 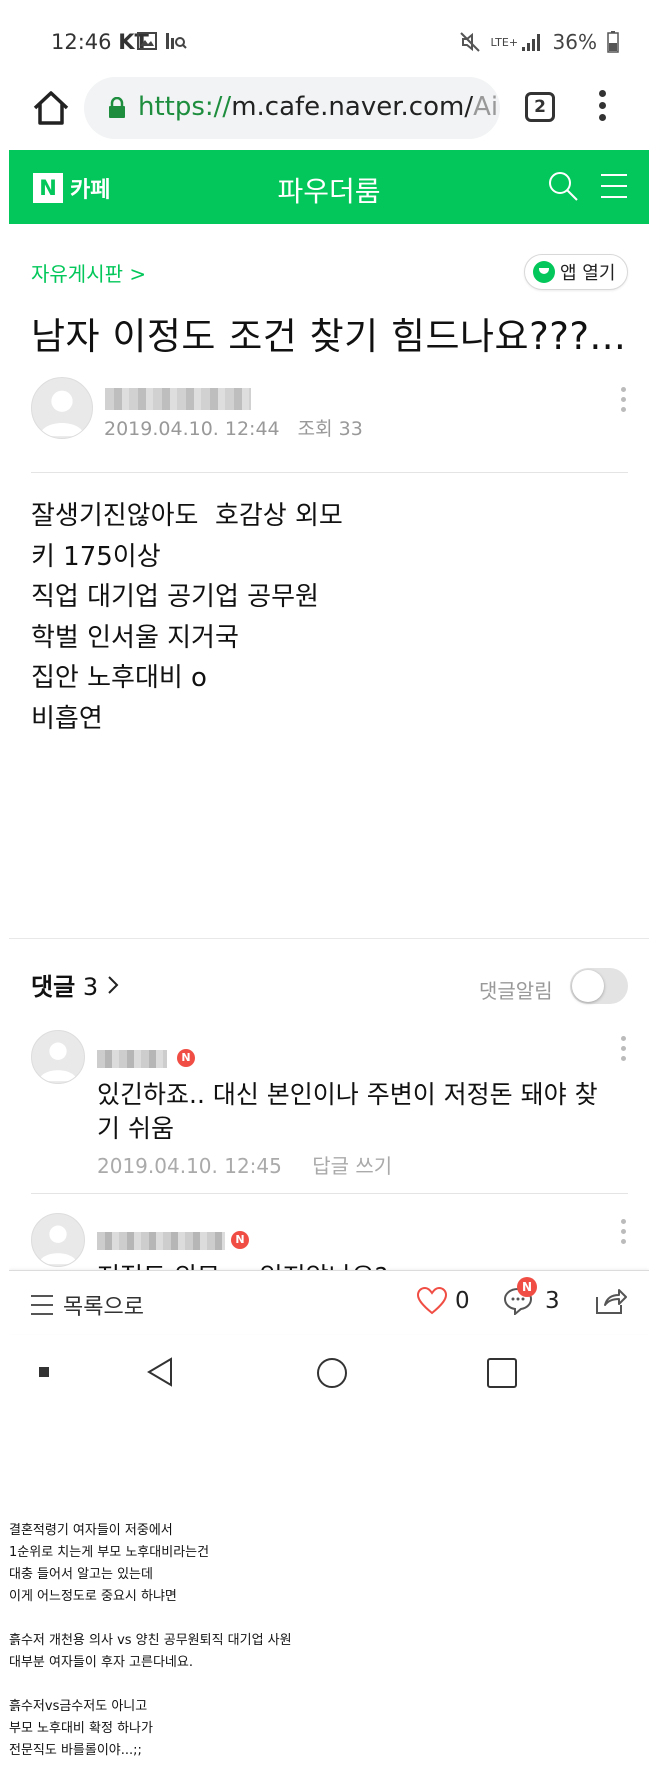 I want to click on post-body-line: 학벌 인서울 지거국, so click(x=135, y=637).